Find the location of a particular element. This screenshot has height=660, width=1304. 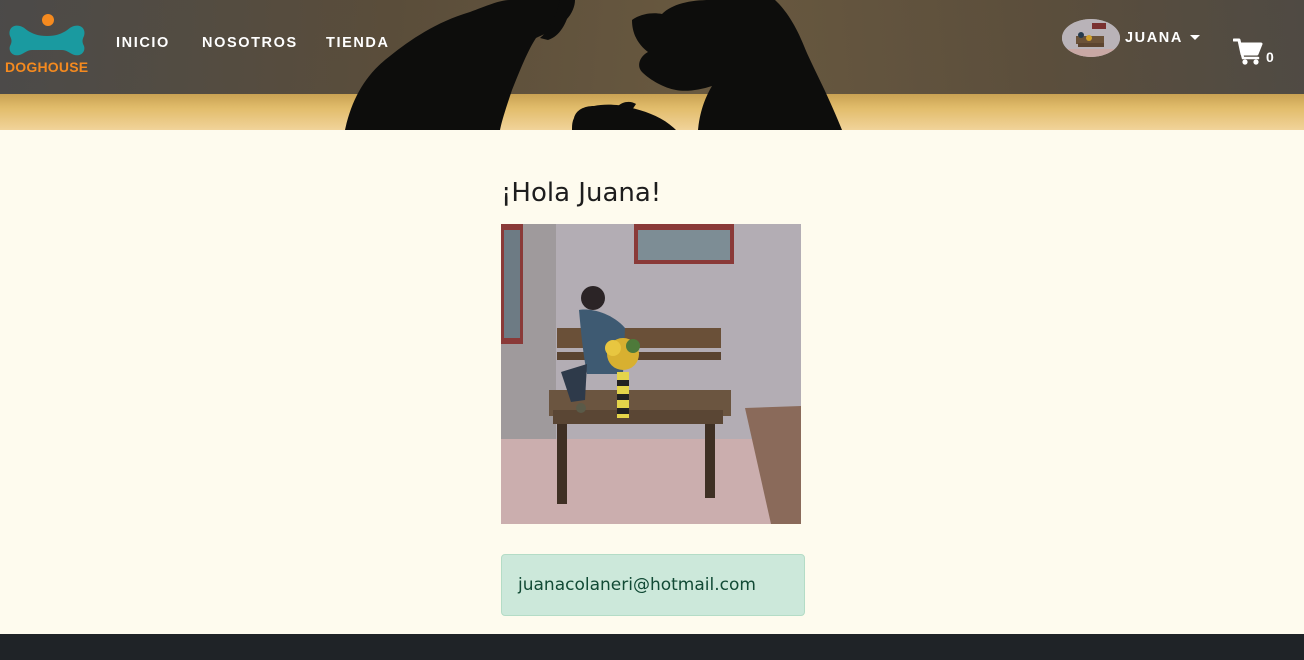

page-footer is located at coordinates (652, 647).